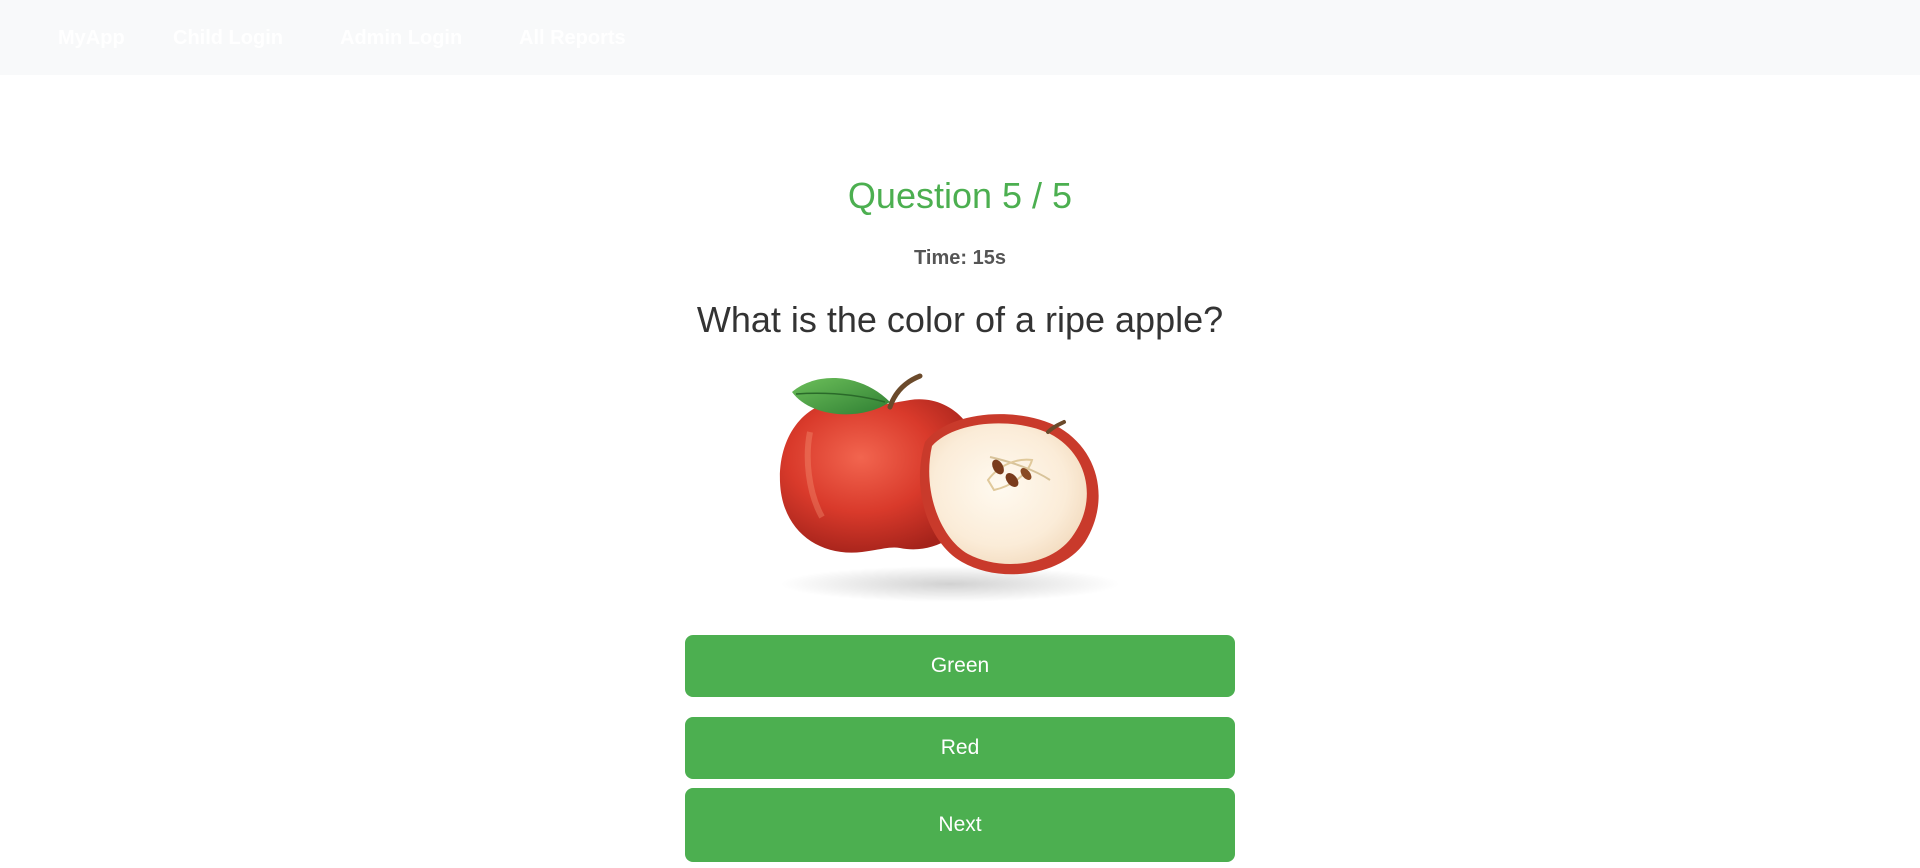 This screenshot has height=868, width=1920. What do you see at coordinates (960, 319) in the screenshot?
I see `question-text: What is the color of a ripe apple?` at bounding box center [960, 319].